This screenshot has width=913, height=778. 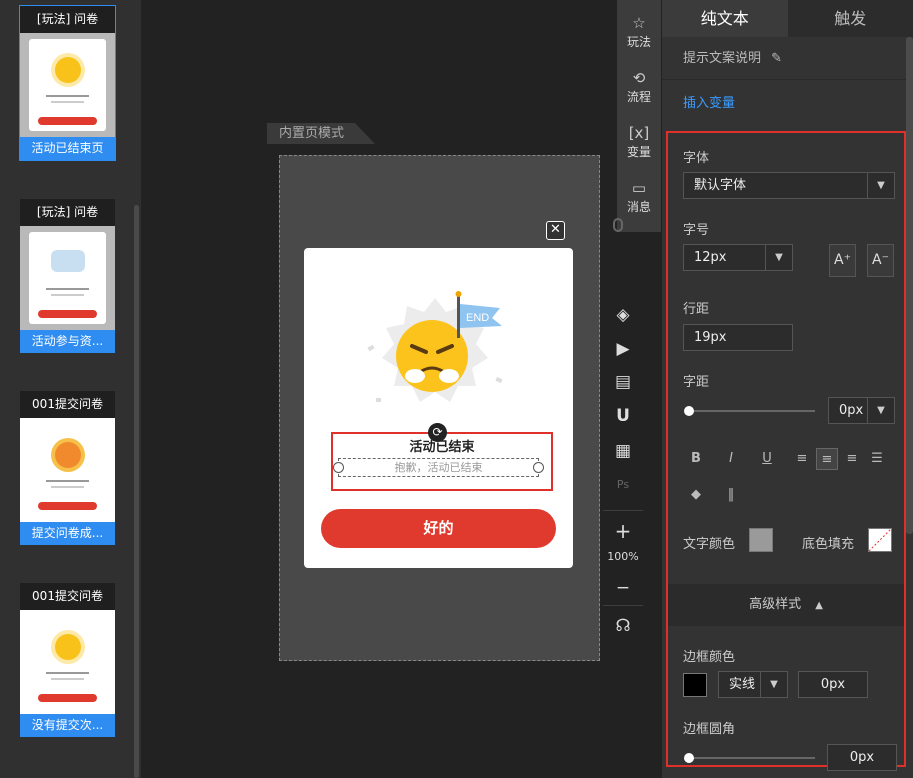 I want to click on border-width-input: 0px, so click(x=833, y=684).